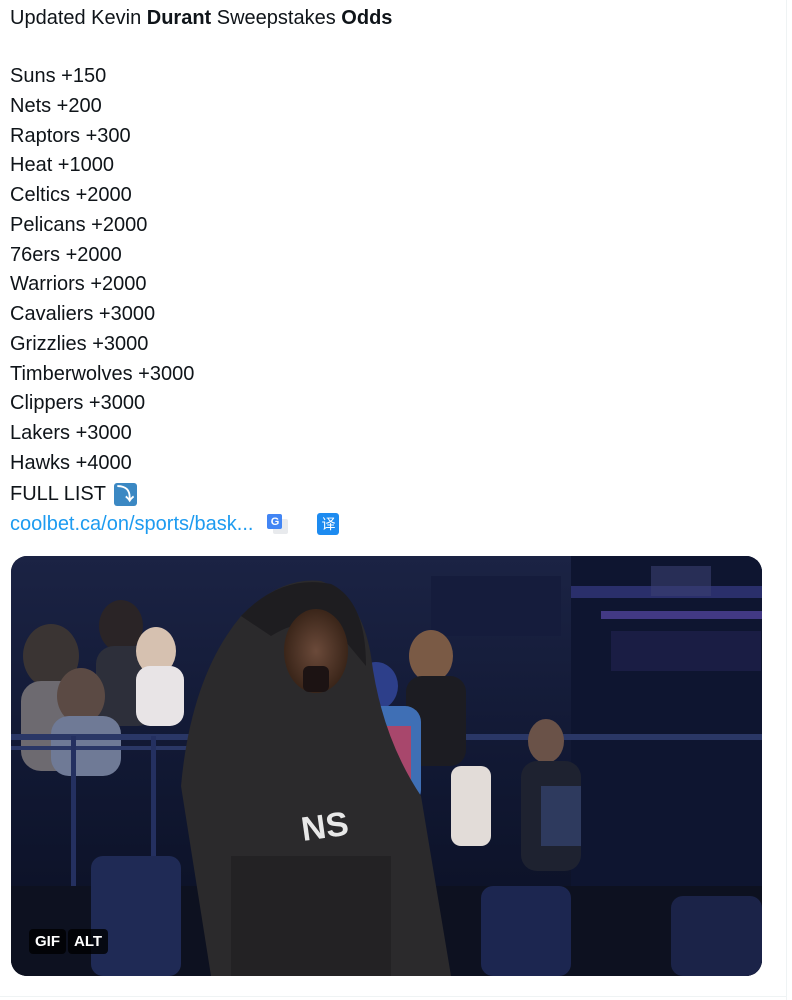  I want to click on hoodie-lettering: NS, so click(325, 827).